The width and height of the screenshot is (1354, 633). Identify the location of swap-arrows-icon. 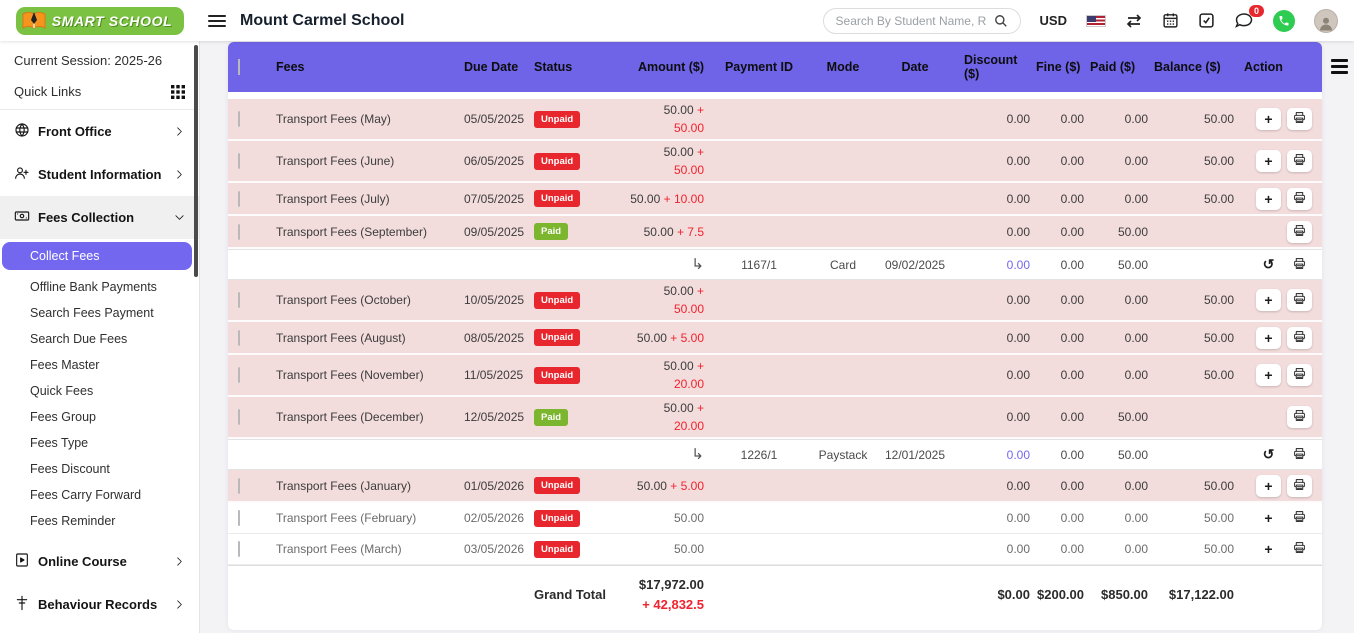
(1134, 20).